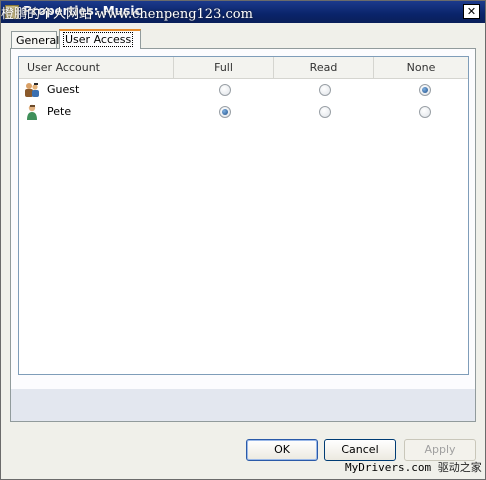 The height and width of the screenshot is (480, 486). Describe the element at coordinates (243, 112) in the screenshot. I see `table-row-pete: Pete` at that location.